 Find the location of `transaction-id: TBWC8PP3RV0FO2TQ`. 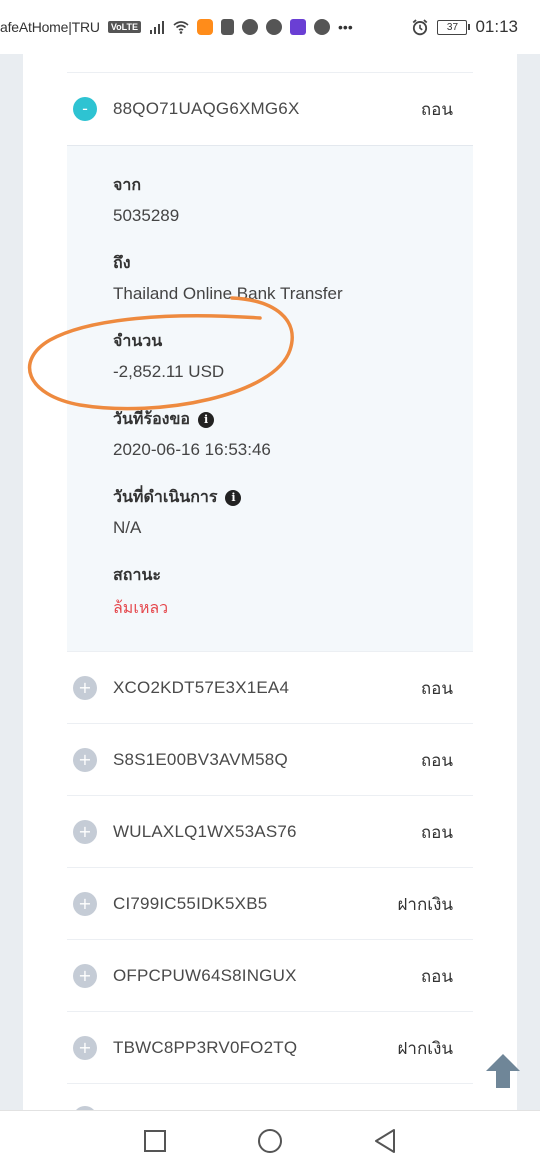

transaction-id: TBWC8PP3RV0FO2TQ is located at coordinates (205, 1047).